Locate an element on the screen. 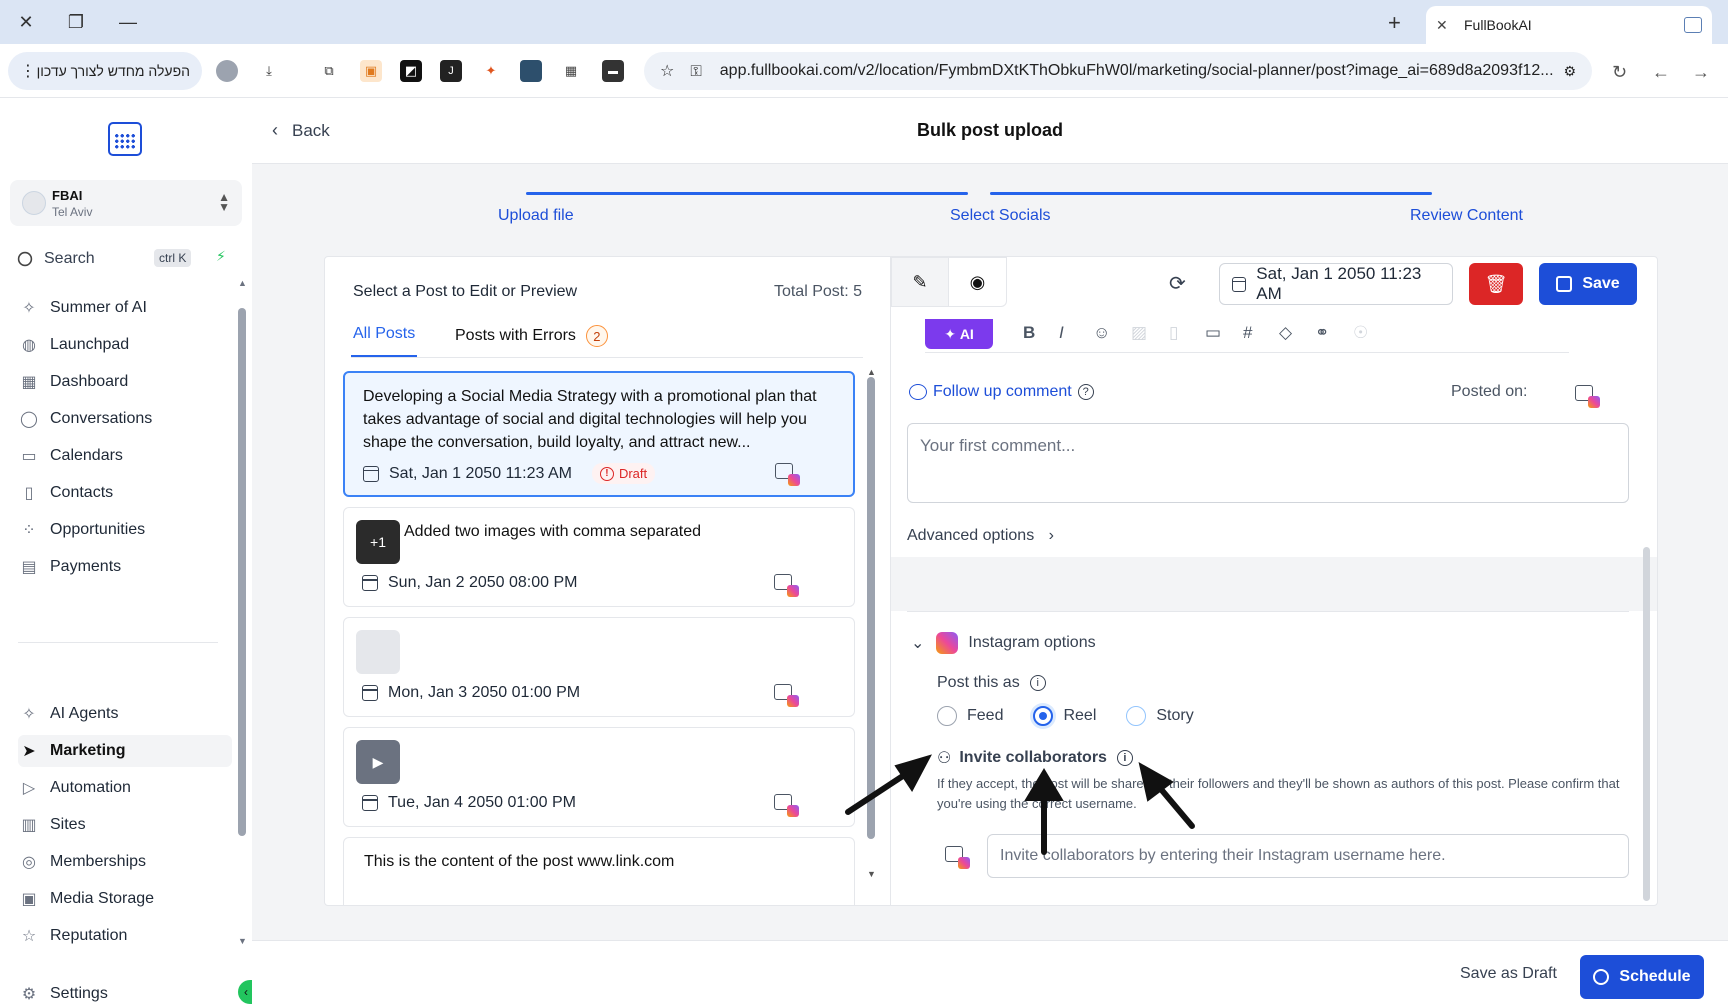 This screenshot has width=1728, height=1006. post-list-scrollbar is located at coordinates (871, 608).